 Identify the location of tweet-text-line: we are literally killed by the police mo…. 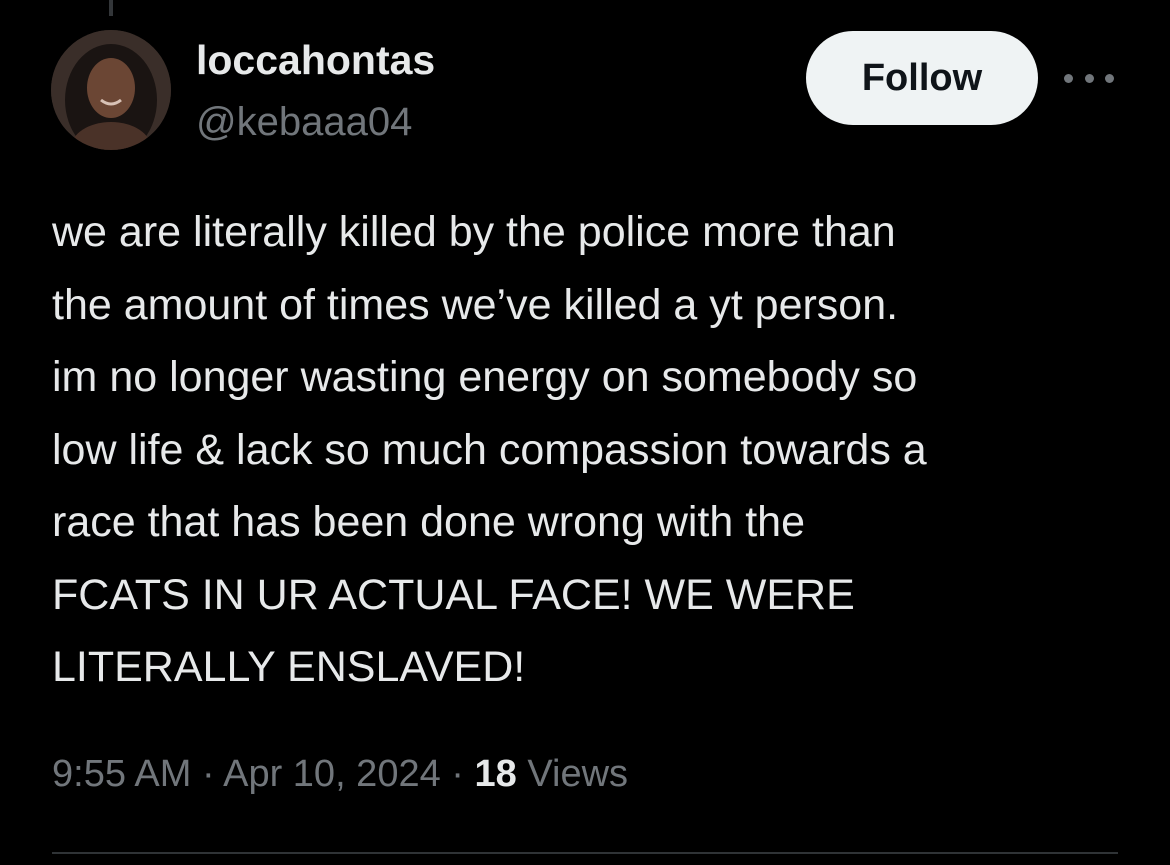
(474, 232).